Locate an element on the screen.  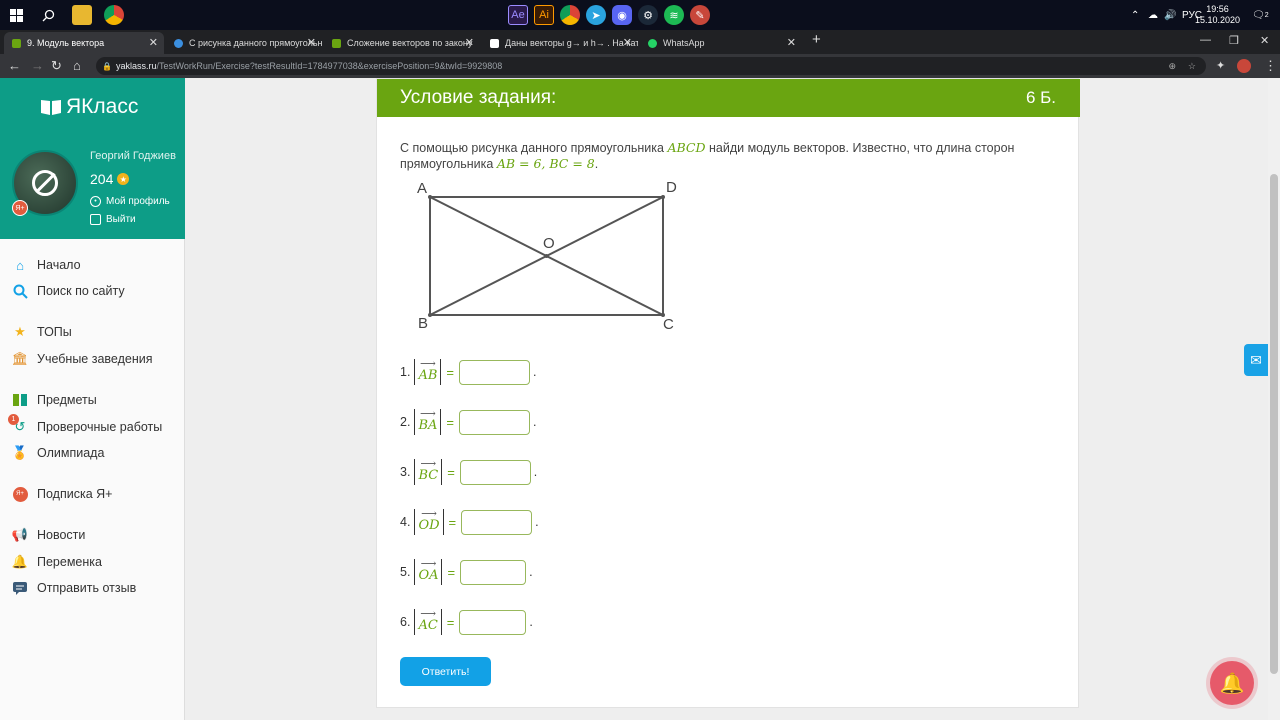
sidebar-item-home: ⌂ Начало is located at coordinates (46, 265).